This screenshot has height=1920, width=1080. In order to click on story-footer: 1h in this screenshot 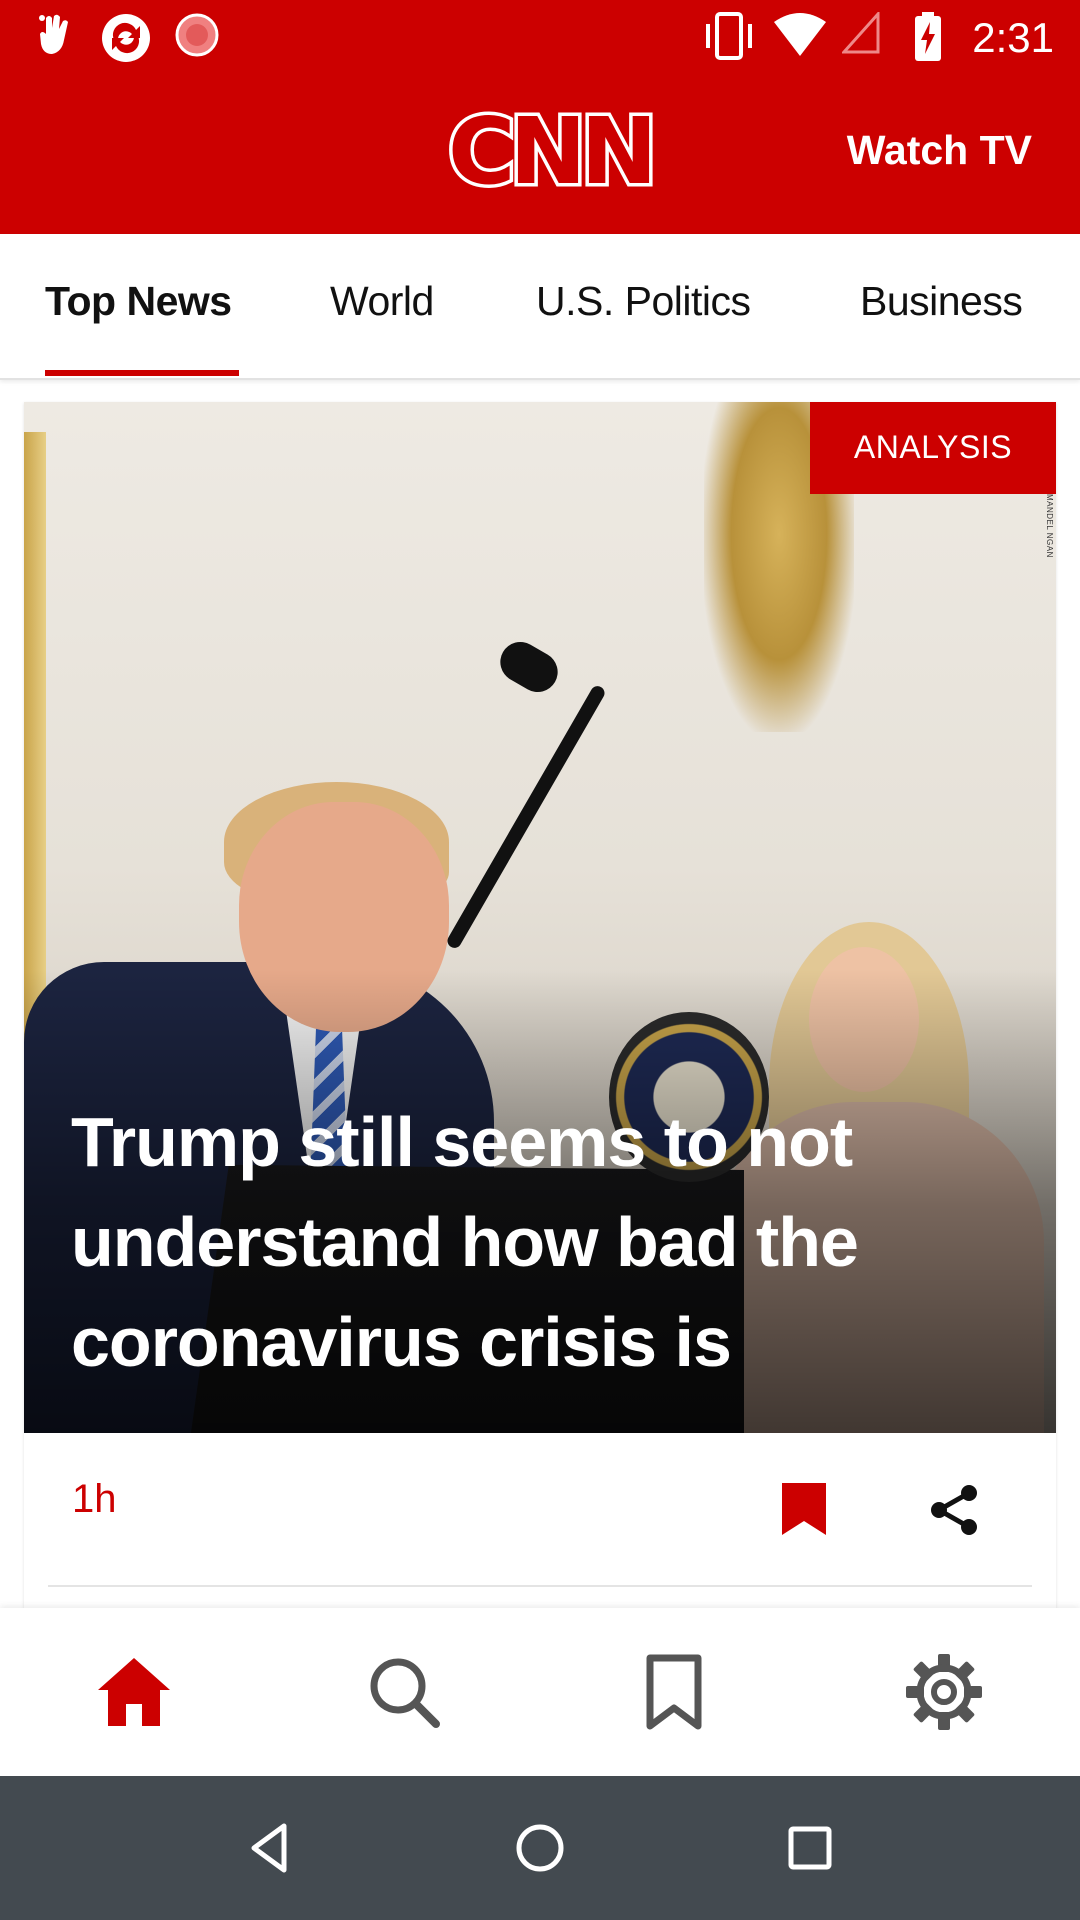, I will do `click(540, 1520)`.